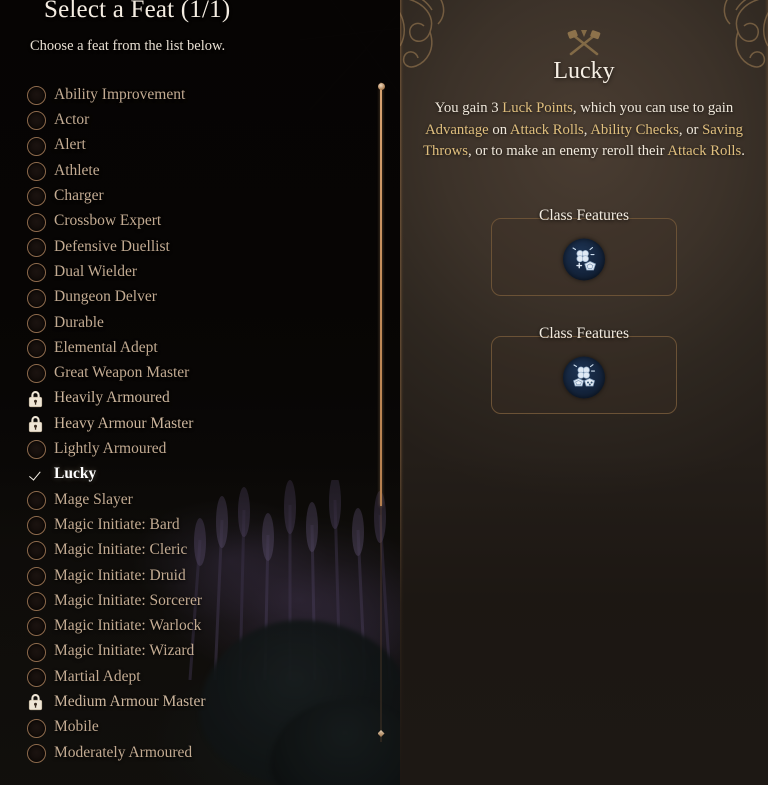 This screenshot has width=768, height=785. I want to click on feat-list-scrollbar, so click(381, 412).